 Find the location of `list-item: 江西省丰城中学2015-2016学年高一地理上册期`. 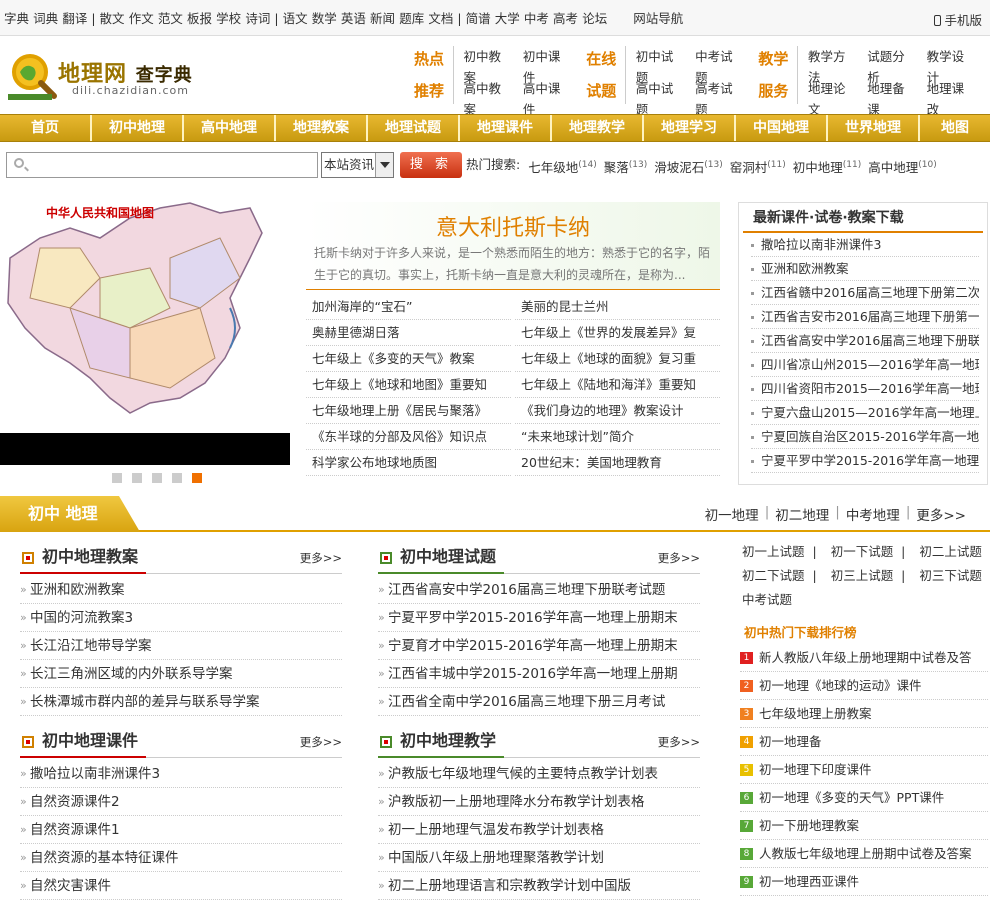

list-item: 江西省丰城中学2015-2016学年高一地理上册期 is located at coordinates (539, 674).